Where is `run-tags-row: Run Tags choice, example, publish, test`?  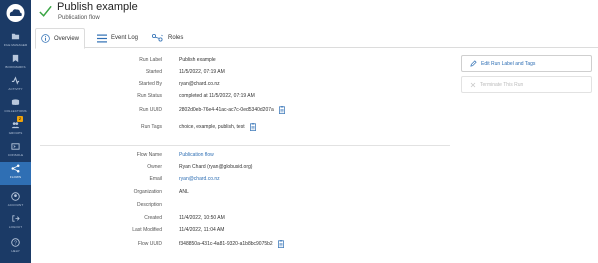
run-tags-row: Run Tags choice, example, publish, test is located at coordinates (299, 127).